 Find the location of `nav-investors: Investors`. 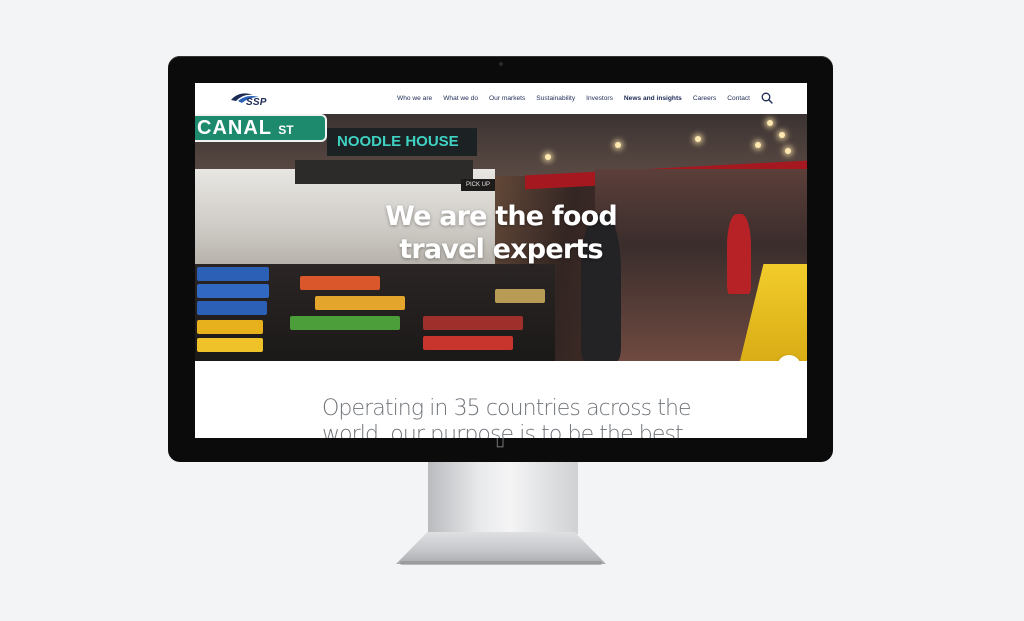

nav-investors: Investors is located at coordinates (599, 98).